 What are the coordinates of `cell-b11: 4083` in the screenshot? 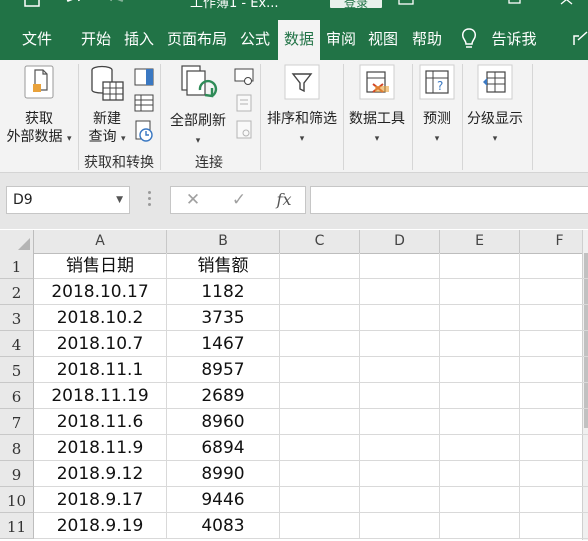 It's located at (223, 526).